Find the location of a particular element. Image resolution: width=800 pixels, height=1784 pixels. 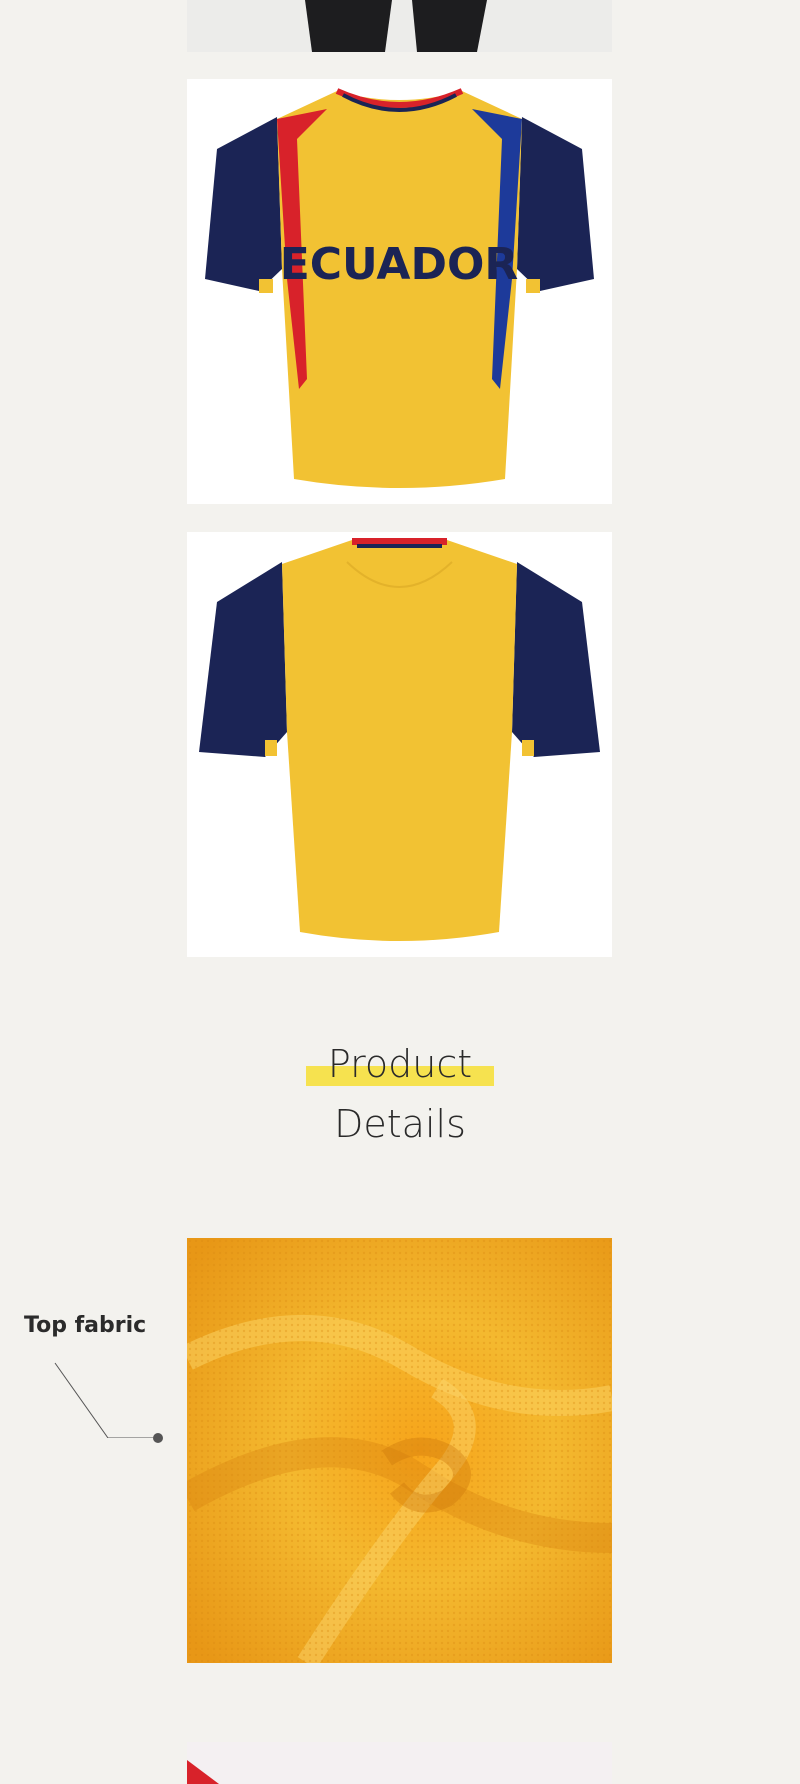

pants-photo-crop is located at coordinates (399, 26).